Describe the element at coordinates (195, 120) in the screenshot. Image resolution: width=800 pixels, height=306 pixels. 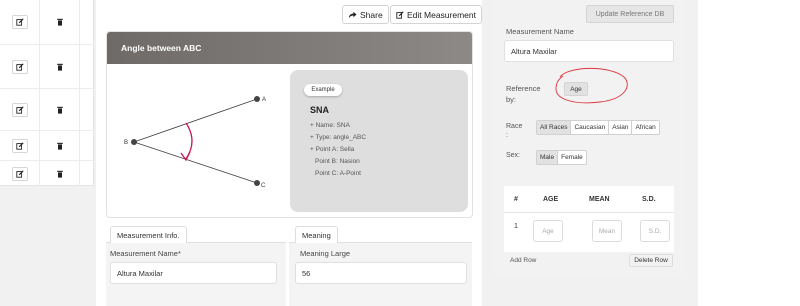
I see `ray-ba` at that location.